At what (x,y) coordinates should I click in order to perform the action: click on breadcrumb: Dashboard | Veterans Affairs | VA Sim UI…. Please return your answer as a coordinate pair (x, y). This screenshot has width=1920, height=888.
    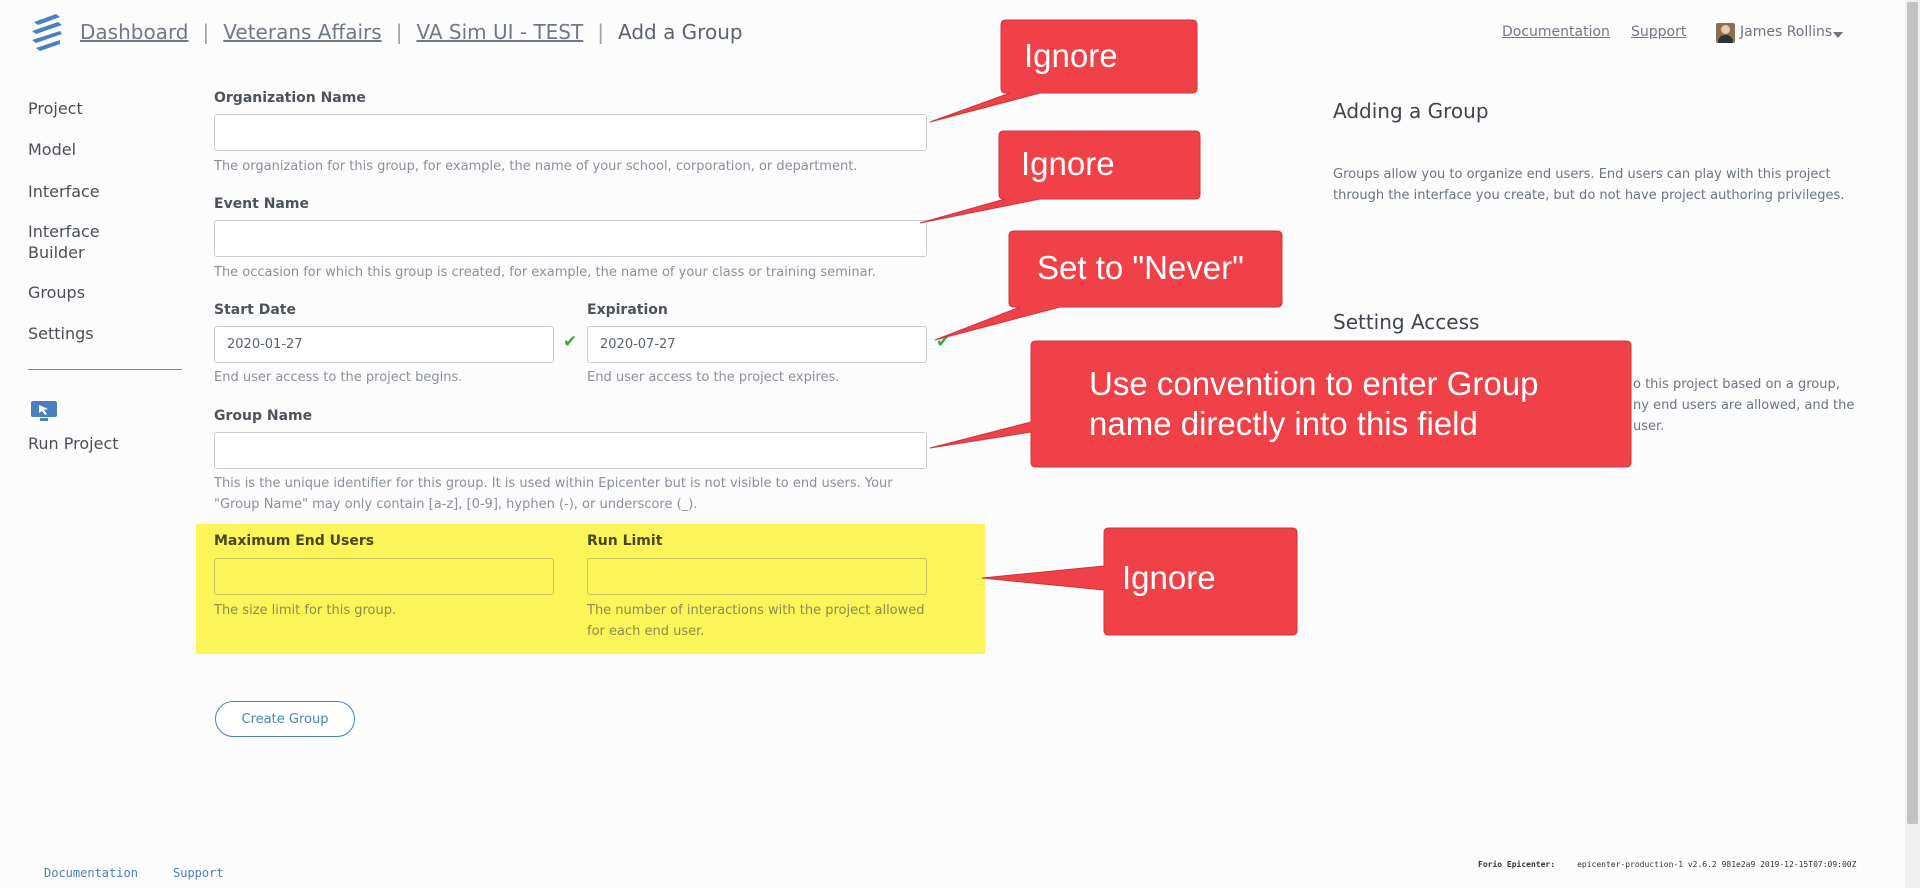
    Looking at the image, I should click on (411, 32).